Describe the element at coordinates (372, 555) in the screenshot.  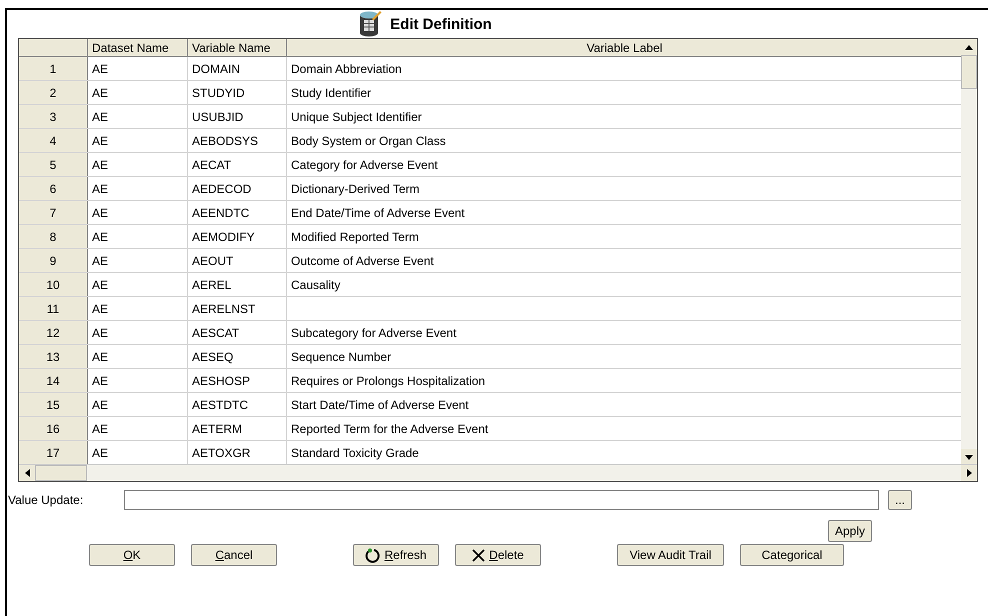
I see `refresh-icon` at that location.